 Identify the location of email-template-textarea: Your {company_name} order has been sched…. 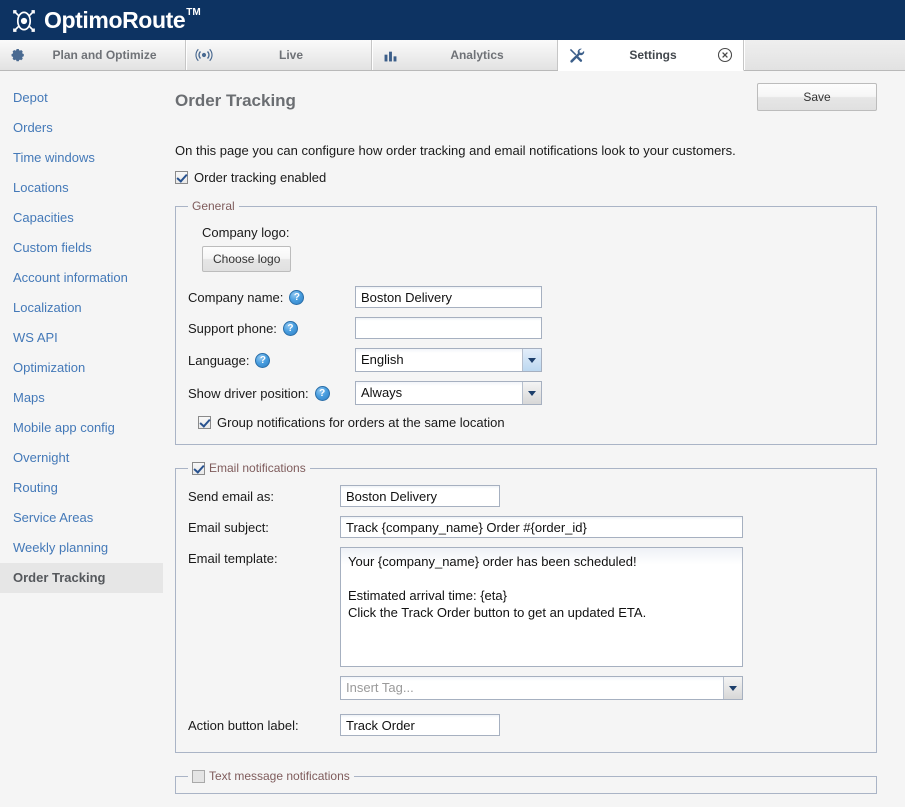
(541, 607).